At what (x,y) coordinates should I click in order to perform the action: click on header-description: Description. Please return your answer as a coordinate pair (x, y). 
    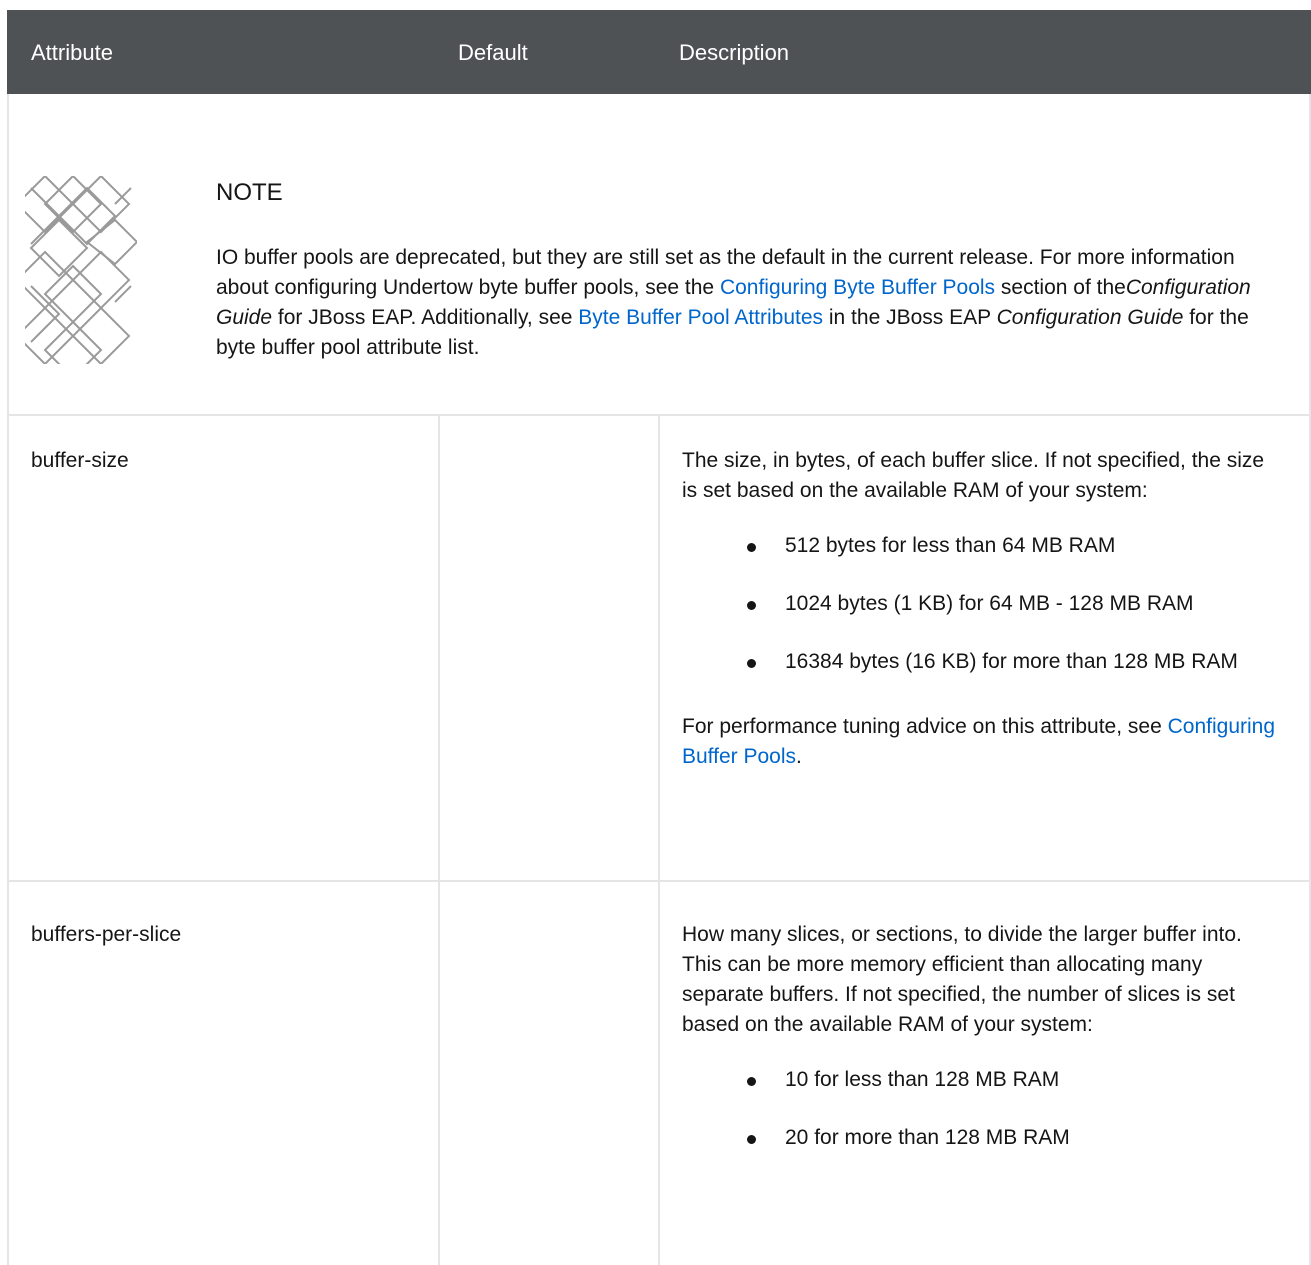
    Looking at the image, I should click on (734, 52).